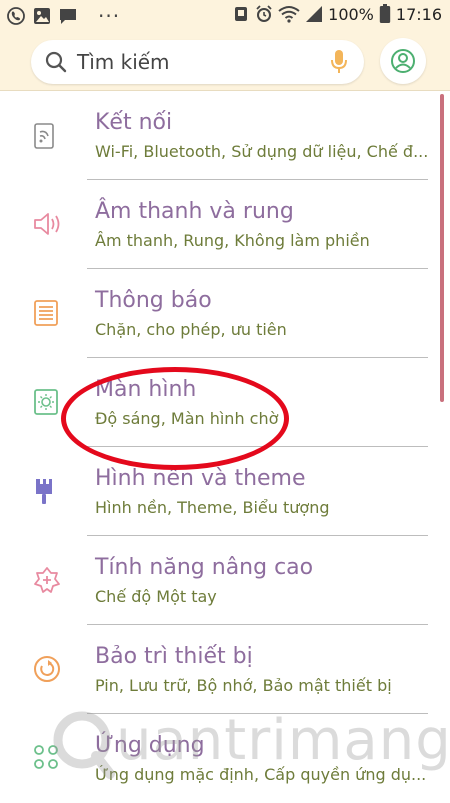 This screenshot has width=450, height=803. Describe the element at coordinates (16, 16) in the screenshot. I see `viber-icon` at that location.